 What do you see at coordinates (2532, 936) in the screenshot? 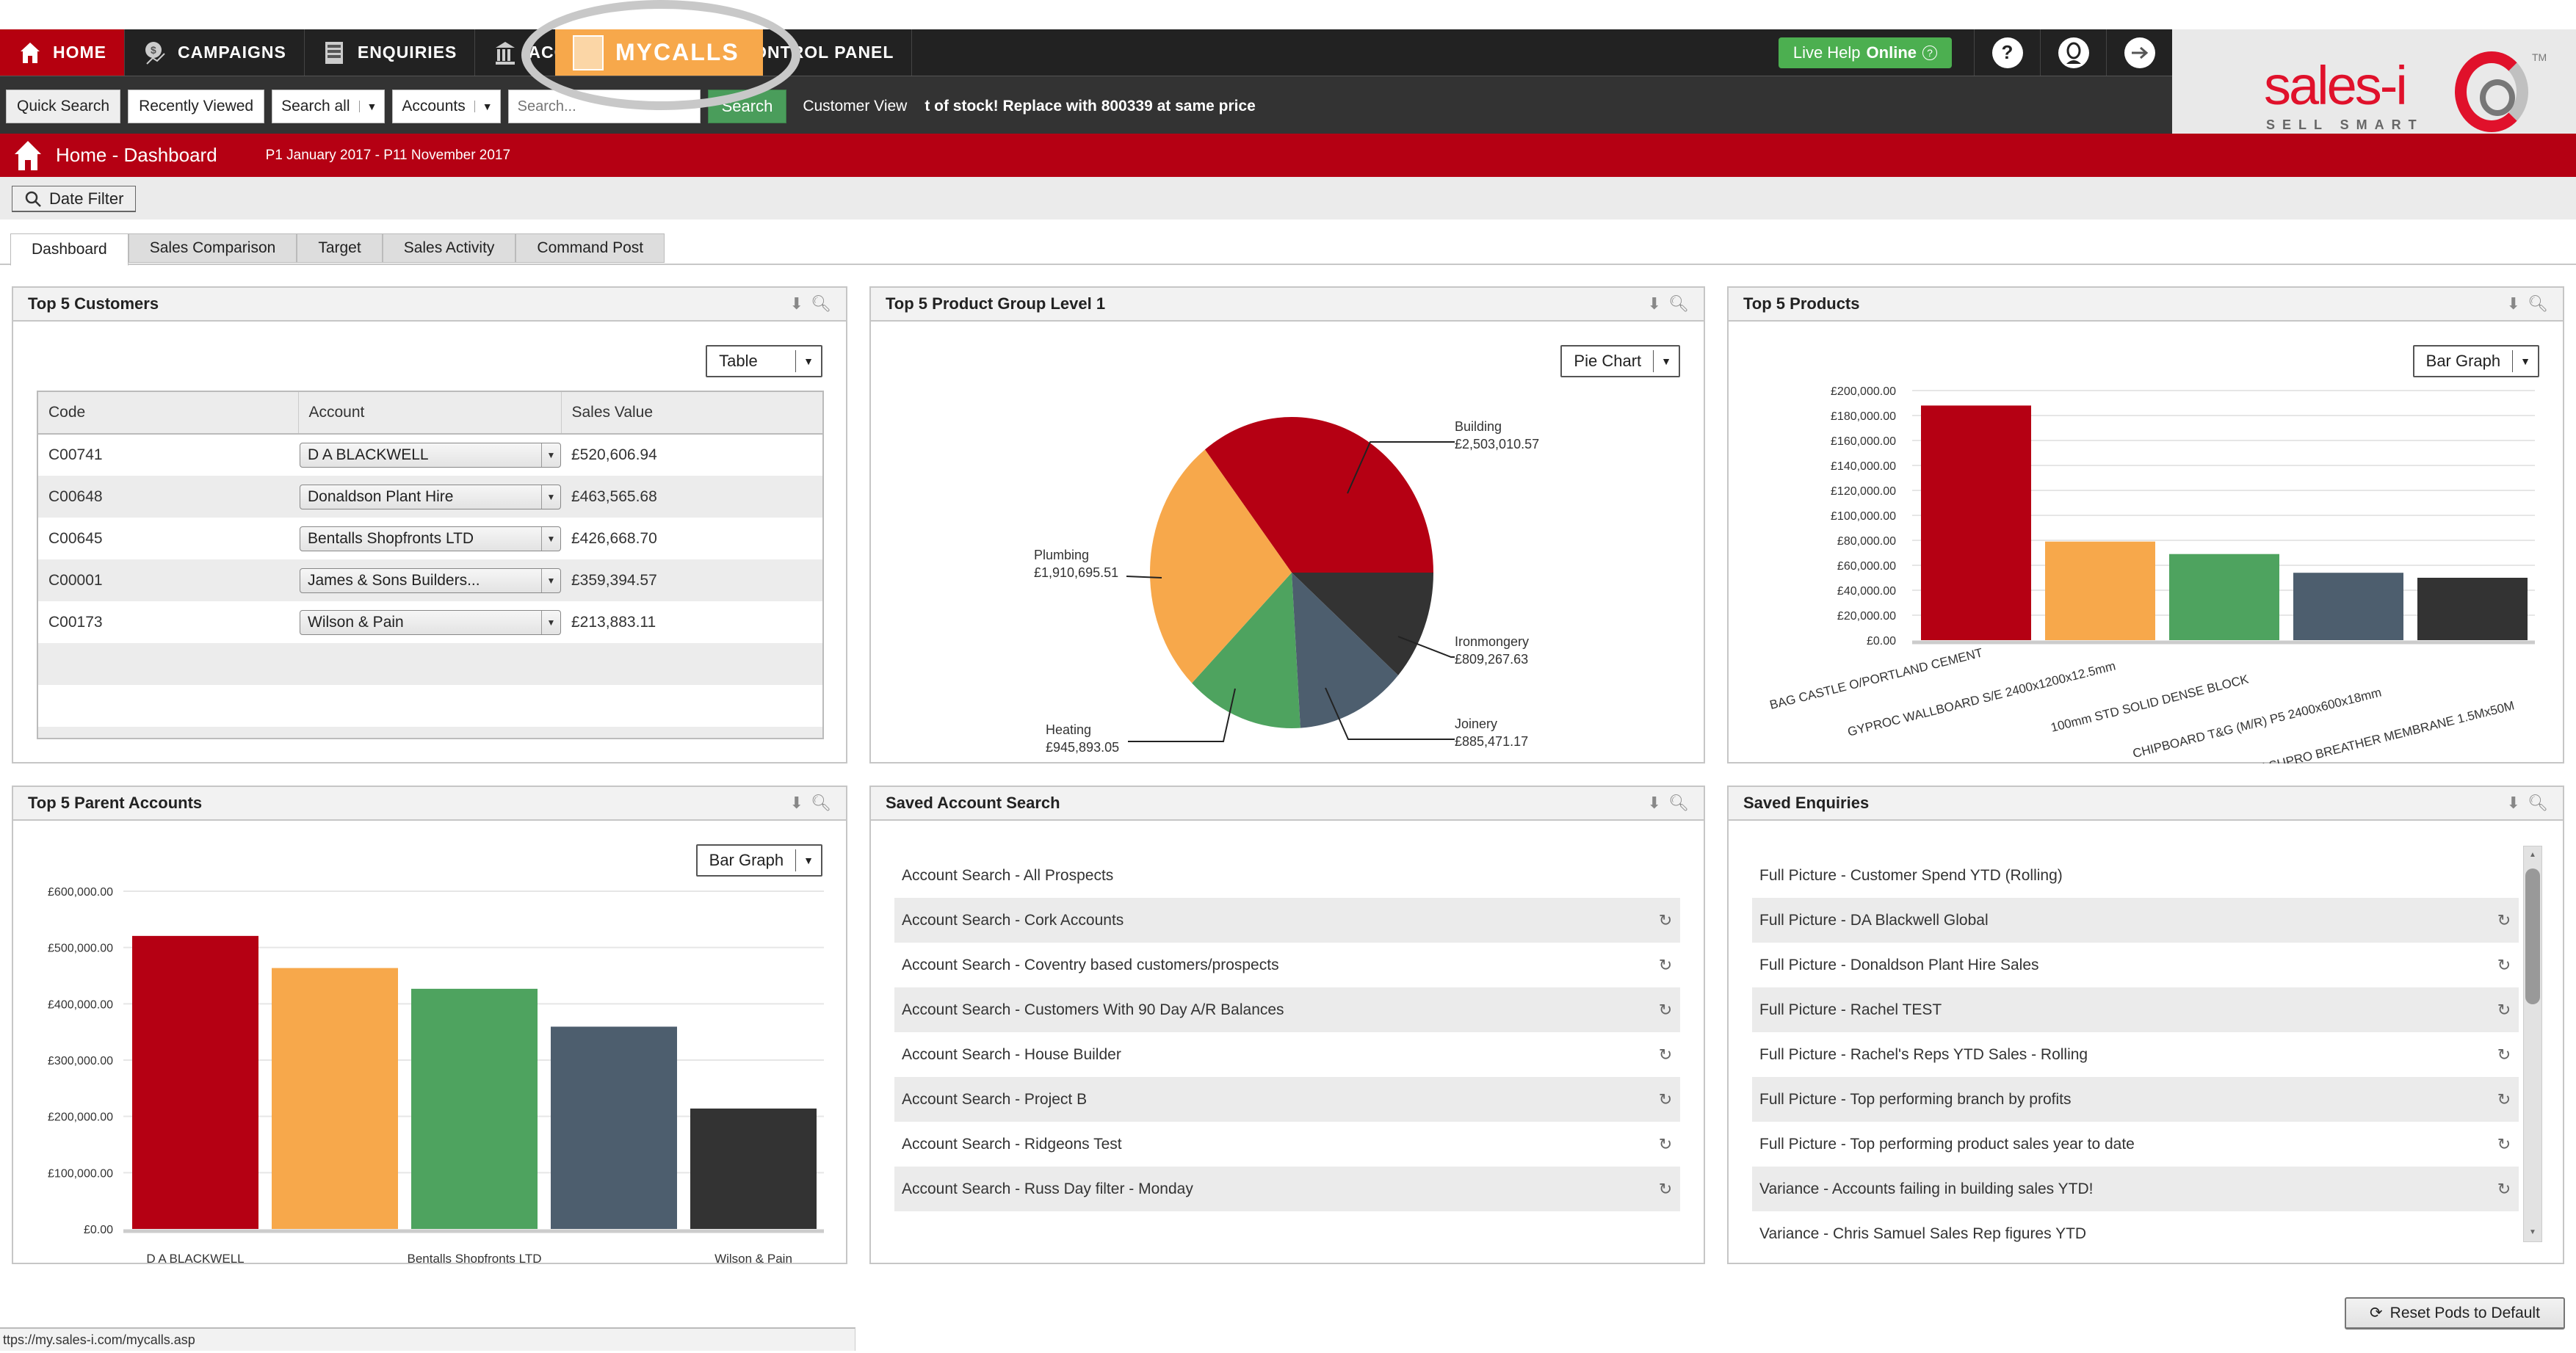
I see `scroll-thumb` at bounding box center [2532, 936].